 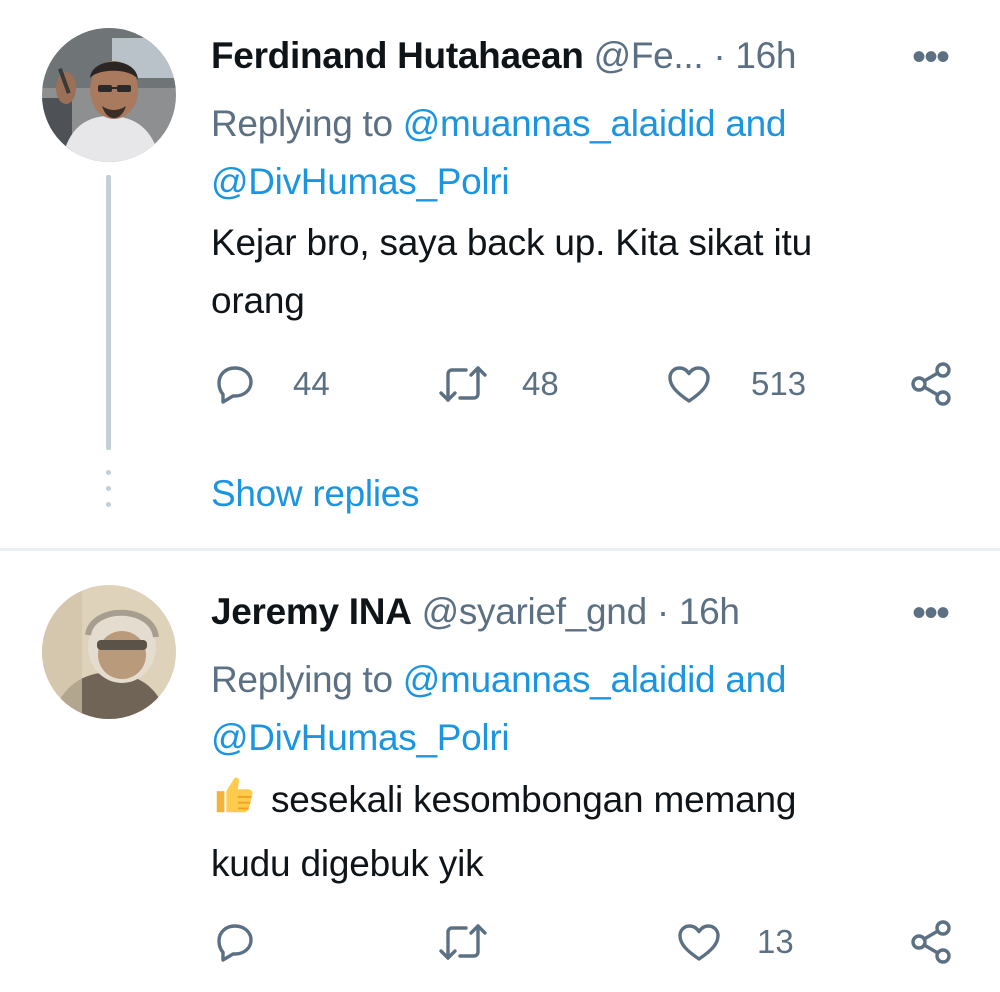 I want to click on like-count: 13, so click(x=775, y=941).